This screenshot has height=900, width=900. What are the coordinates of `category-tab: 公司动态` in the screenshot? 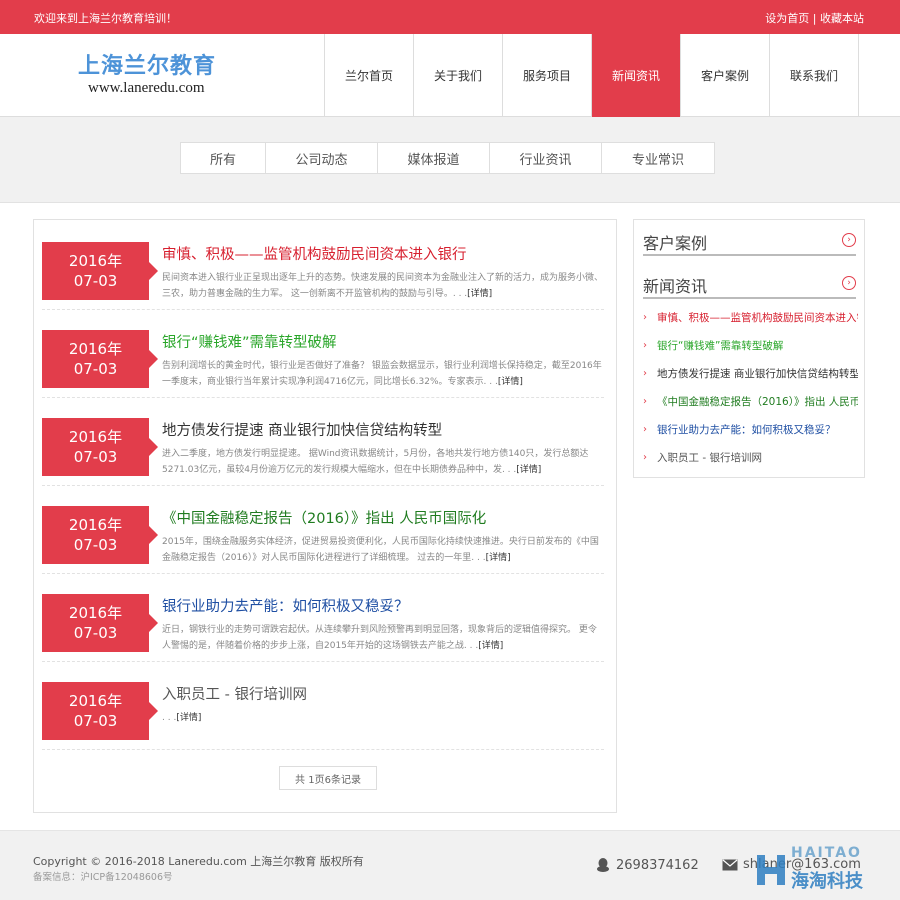 It's located at (322, 158).